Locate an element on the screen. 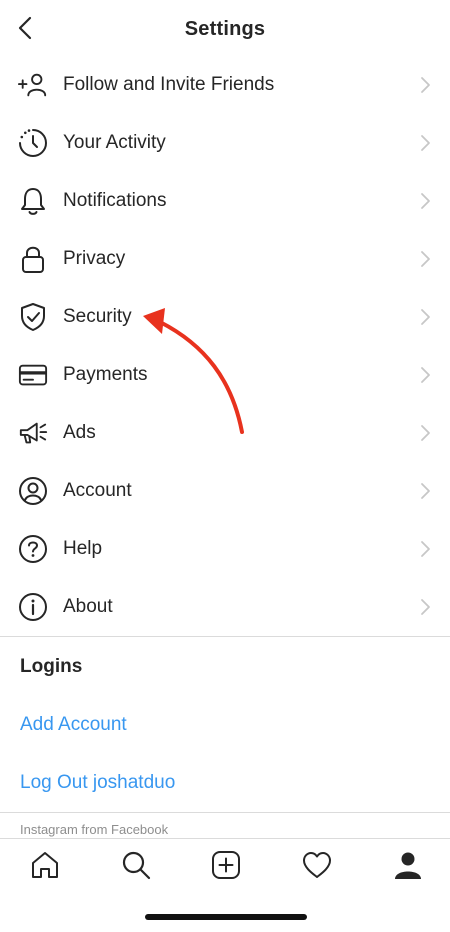 The height and width of the screenshot is (932, 450). menu-item-label: Ads is located at coordinates (79, 432).